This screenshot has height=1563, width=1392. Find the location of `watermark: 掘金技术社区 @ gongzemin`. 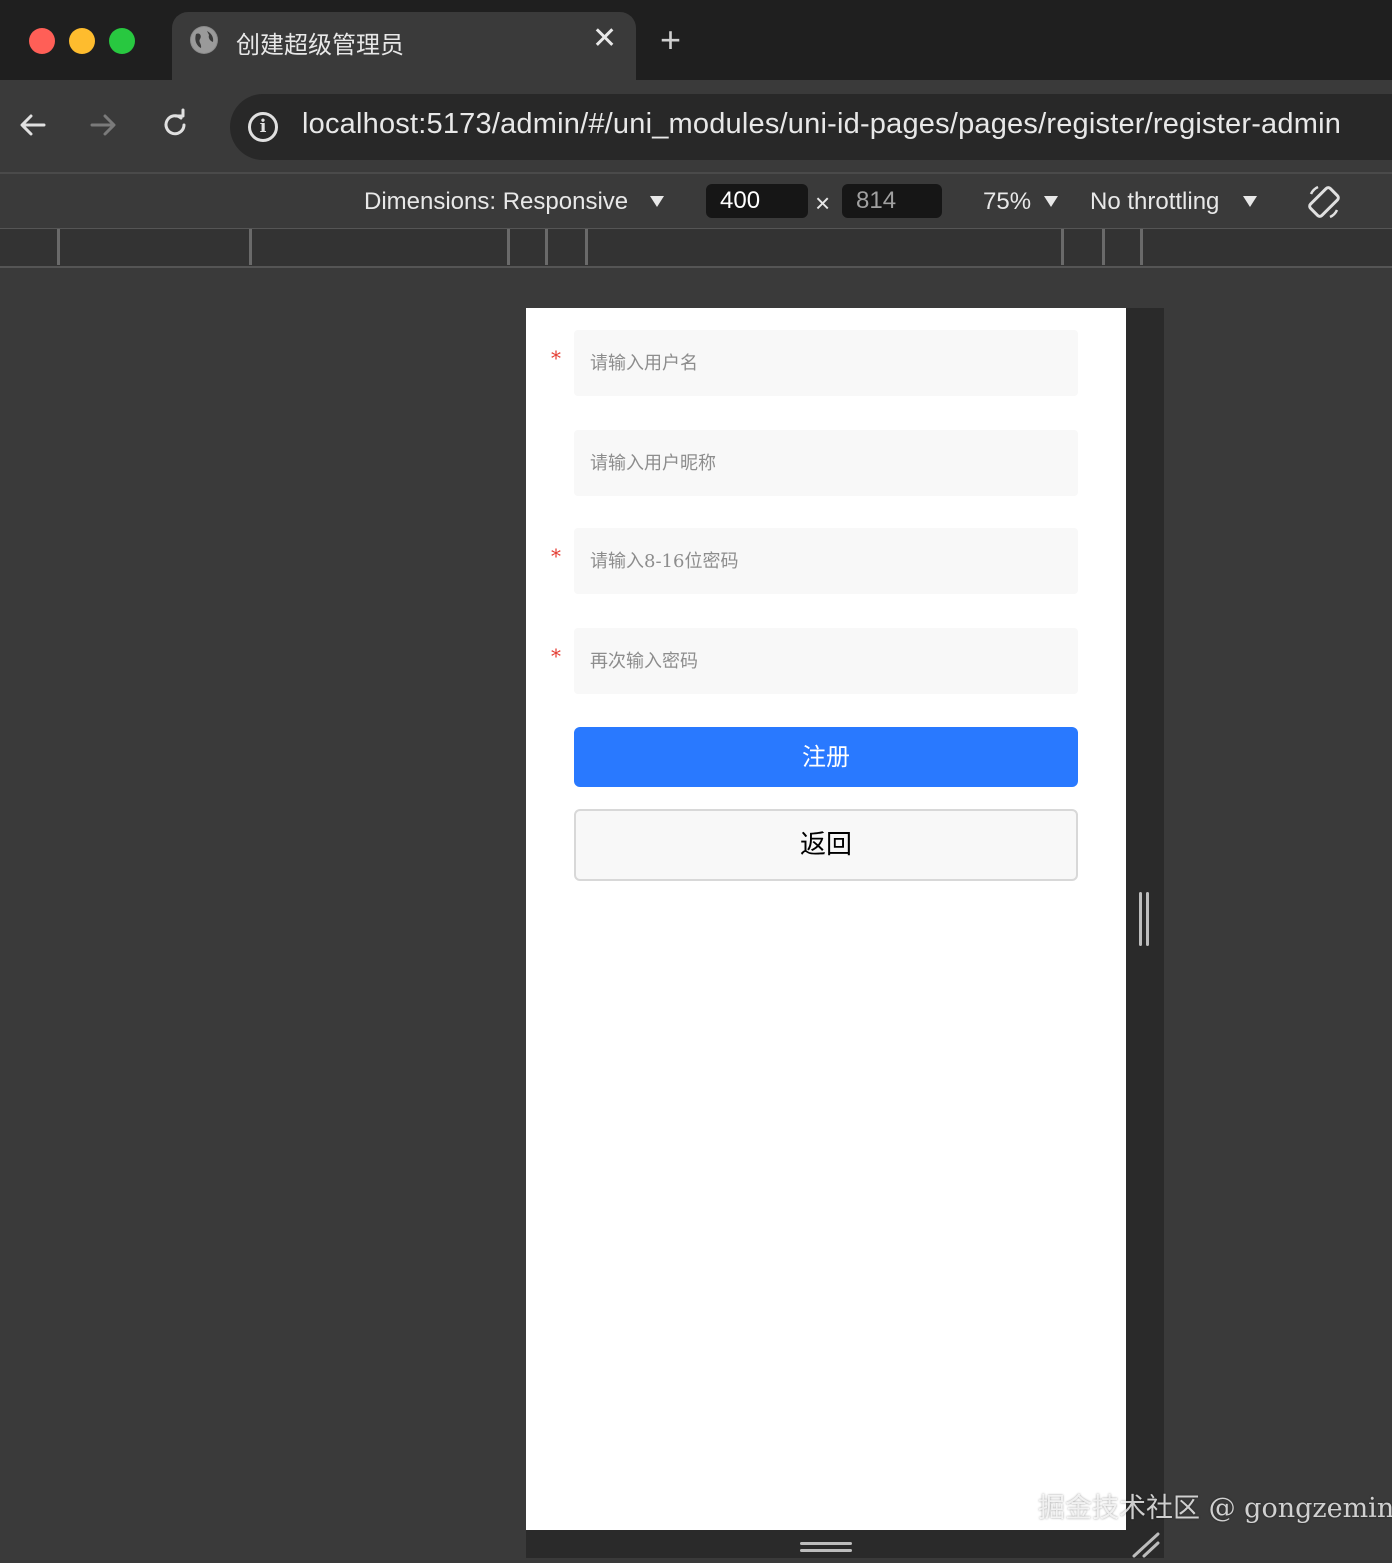

watermark: 掘金技术社区 @ gongzemin is located at coordinates (1215, 1508).